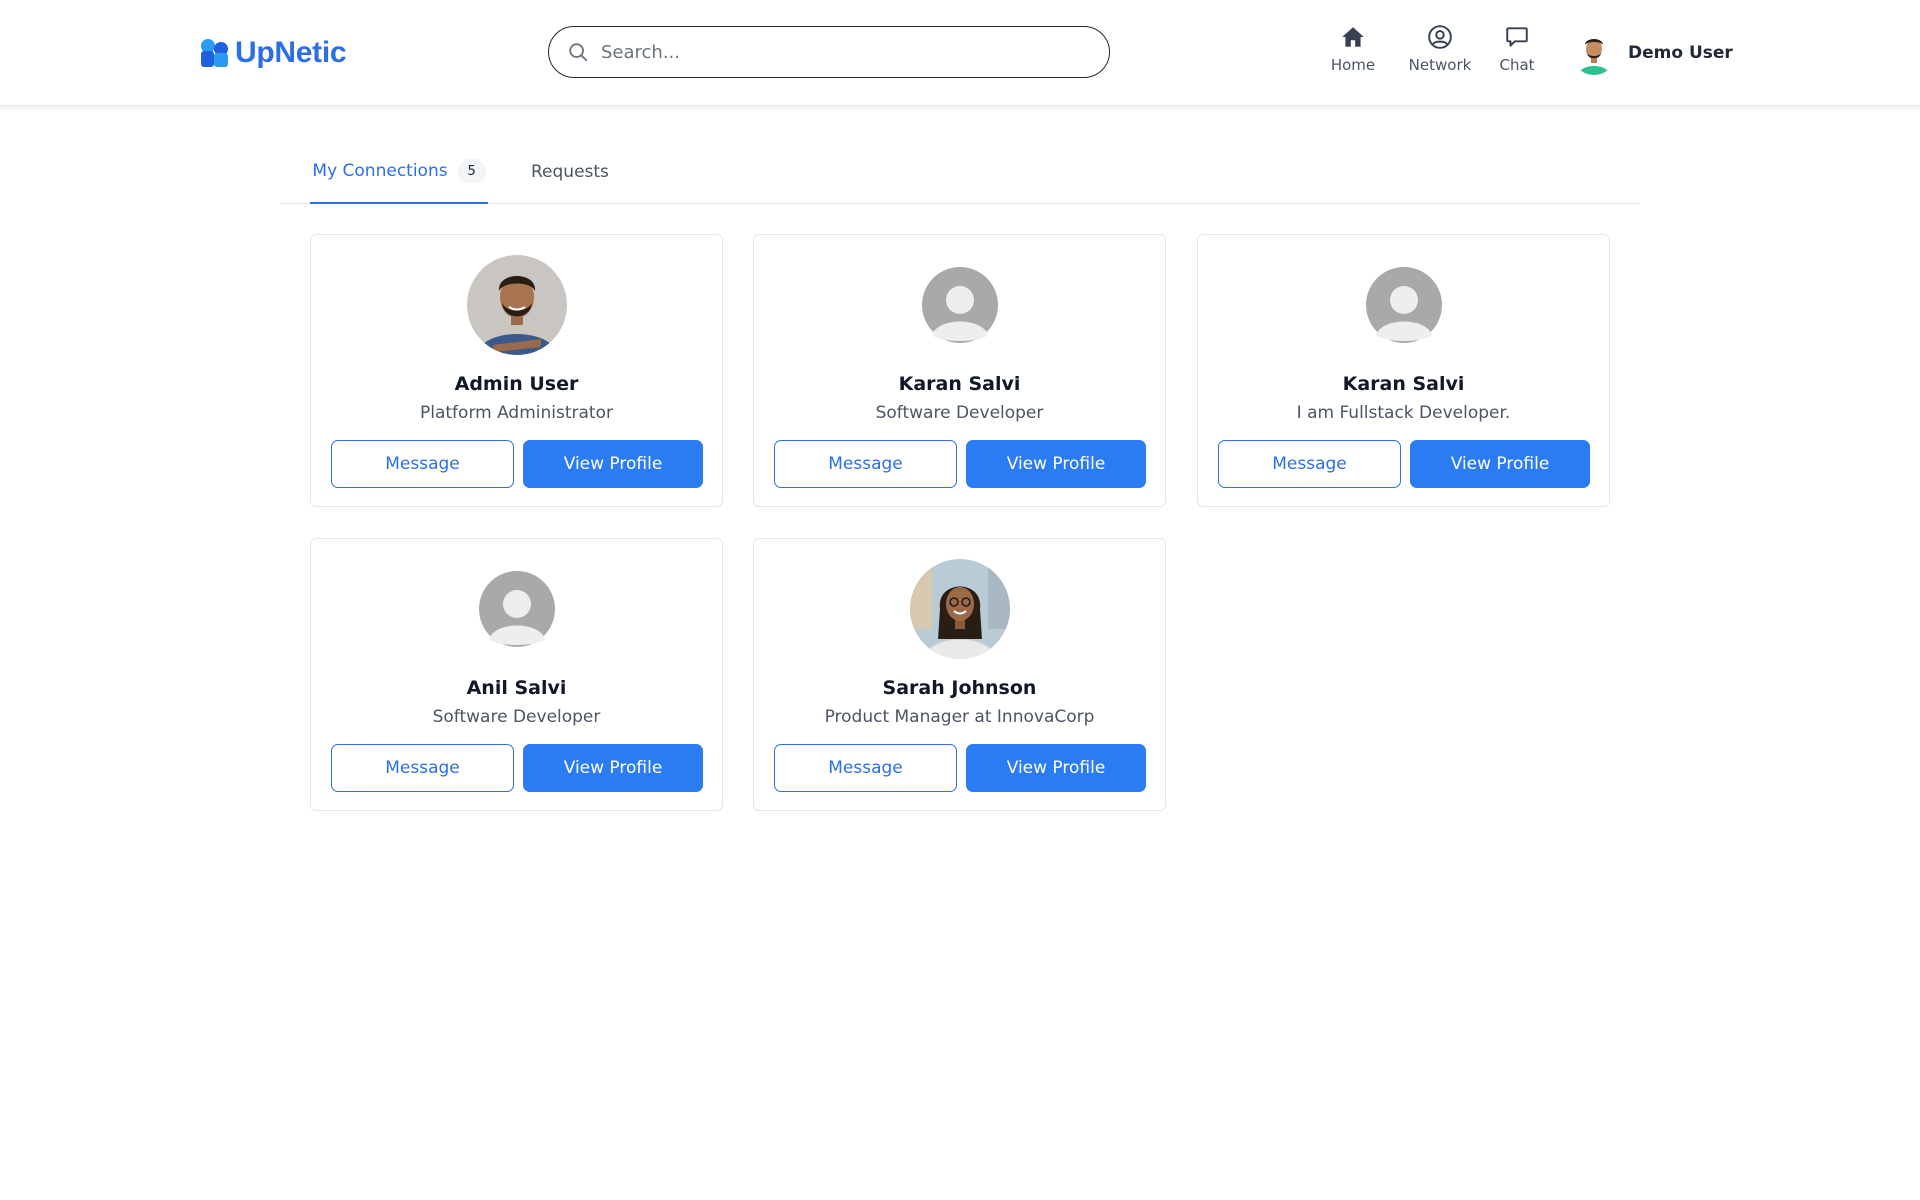  Describe the element at coordinates (1440, 65) in the screenshot. I see `nav-network-label: Network` at that location.